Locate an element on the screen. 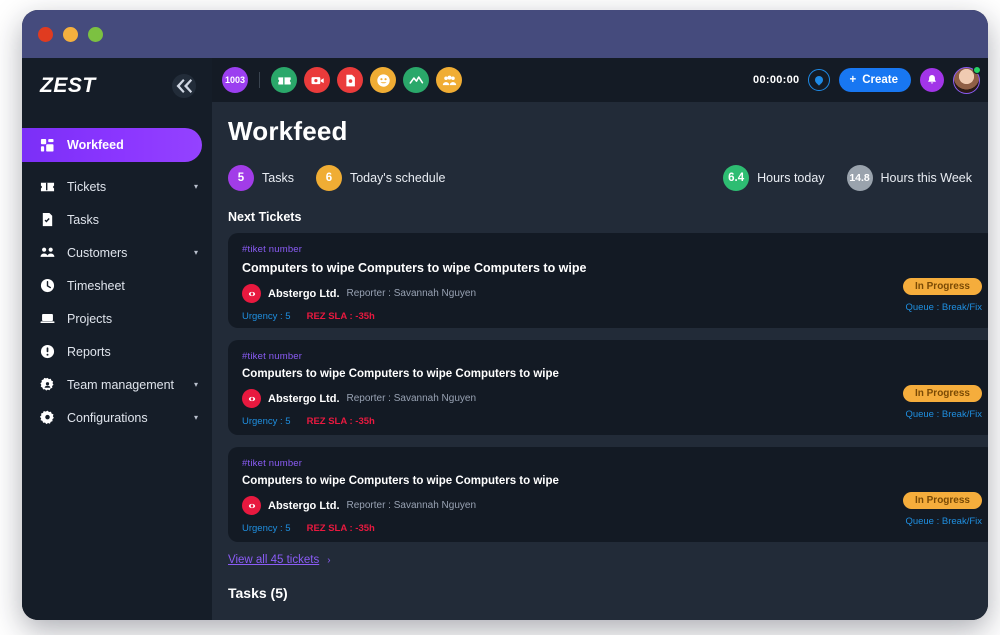 Image resolution: width=1000 pixels, height=635 pixels. stat-value: 6 is located at coordinates (328, 178).